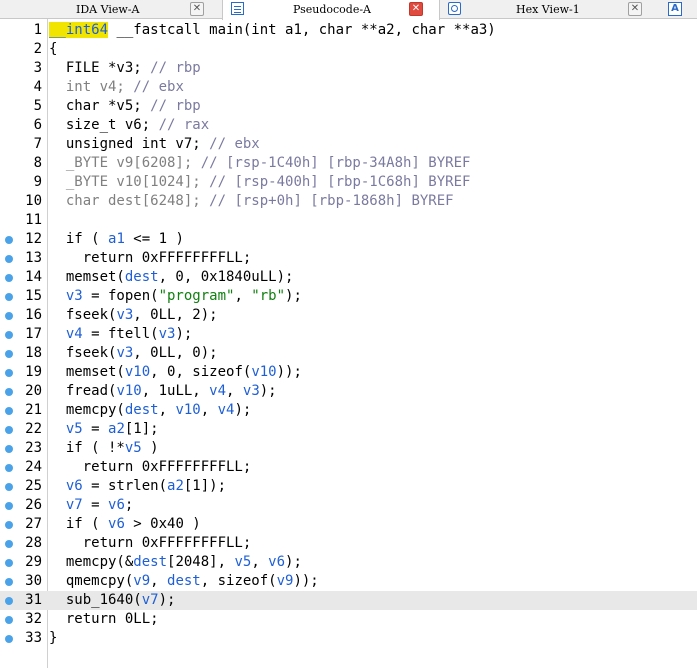 Image resolution: width=697 pixels, height=668 pixels. What do you see at coordinates (348, 220) in the screenshot?
I see `code-line: 11` at bounding box center [348, 220].